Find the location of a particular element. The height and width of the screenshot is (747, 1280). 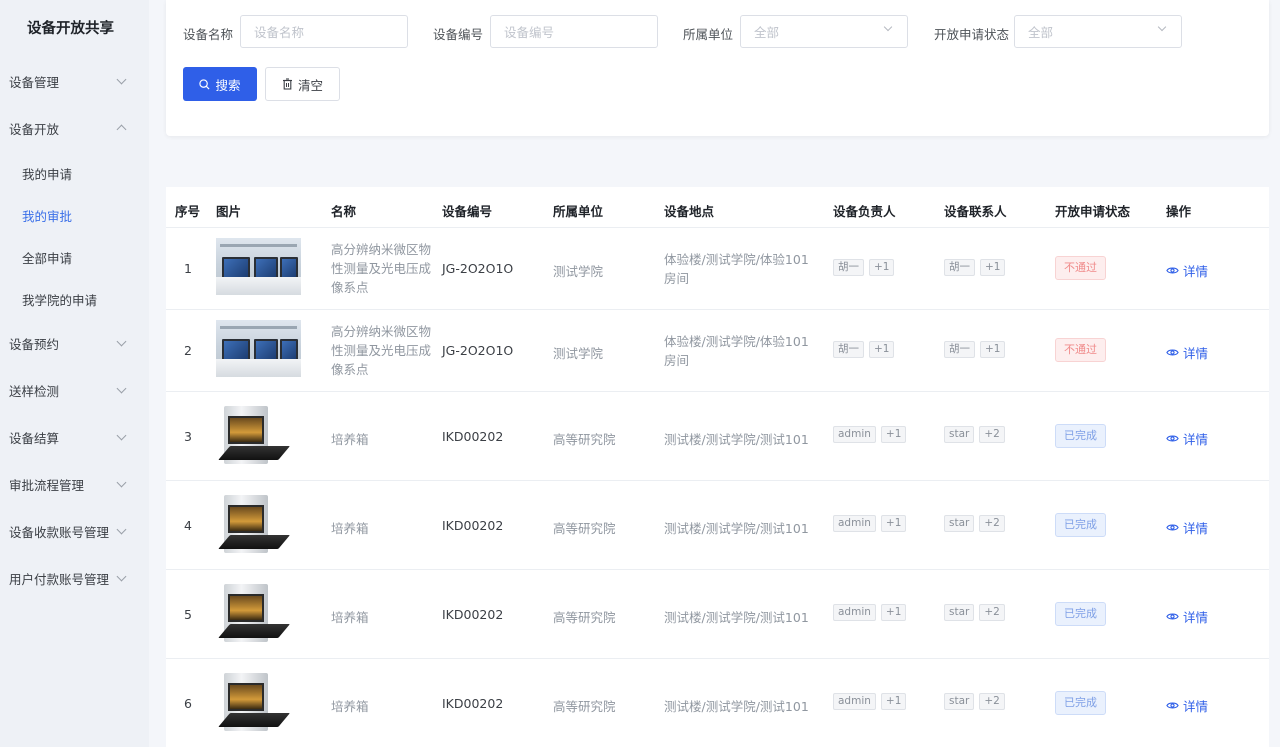

contact-tag: 胡一 is located at coordinates (959, 267).